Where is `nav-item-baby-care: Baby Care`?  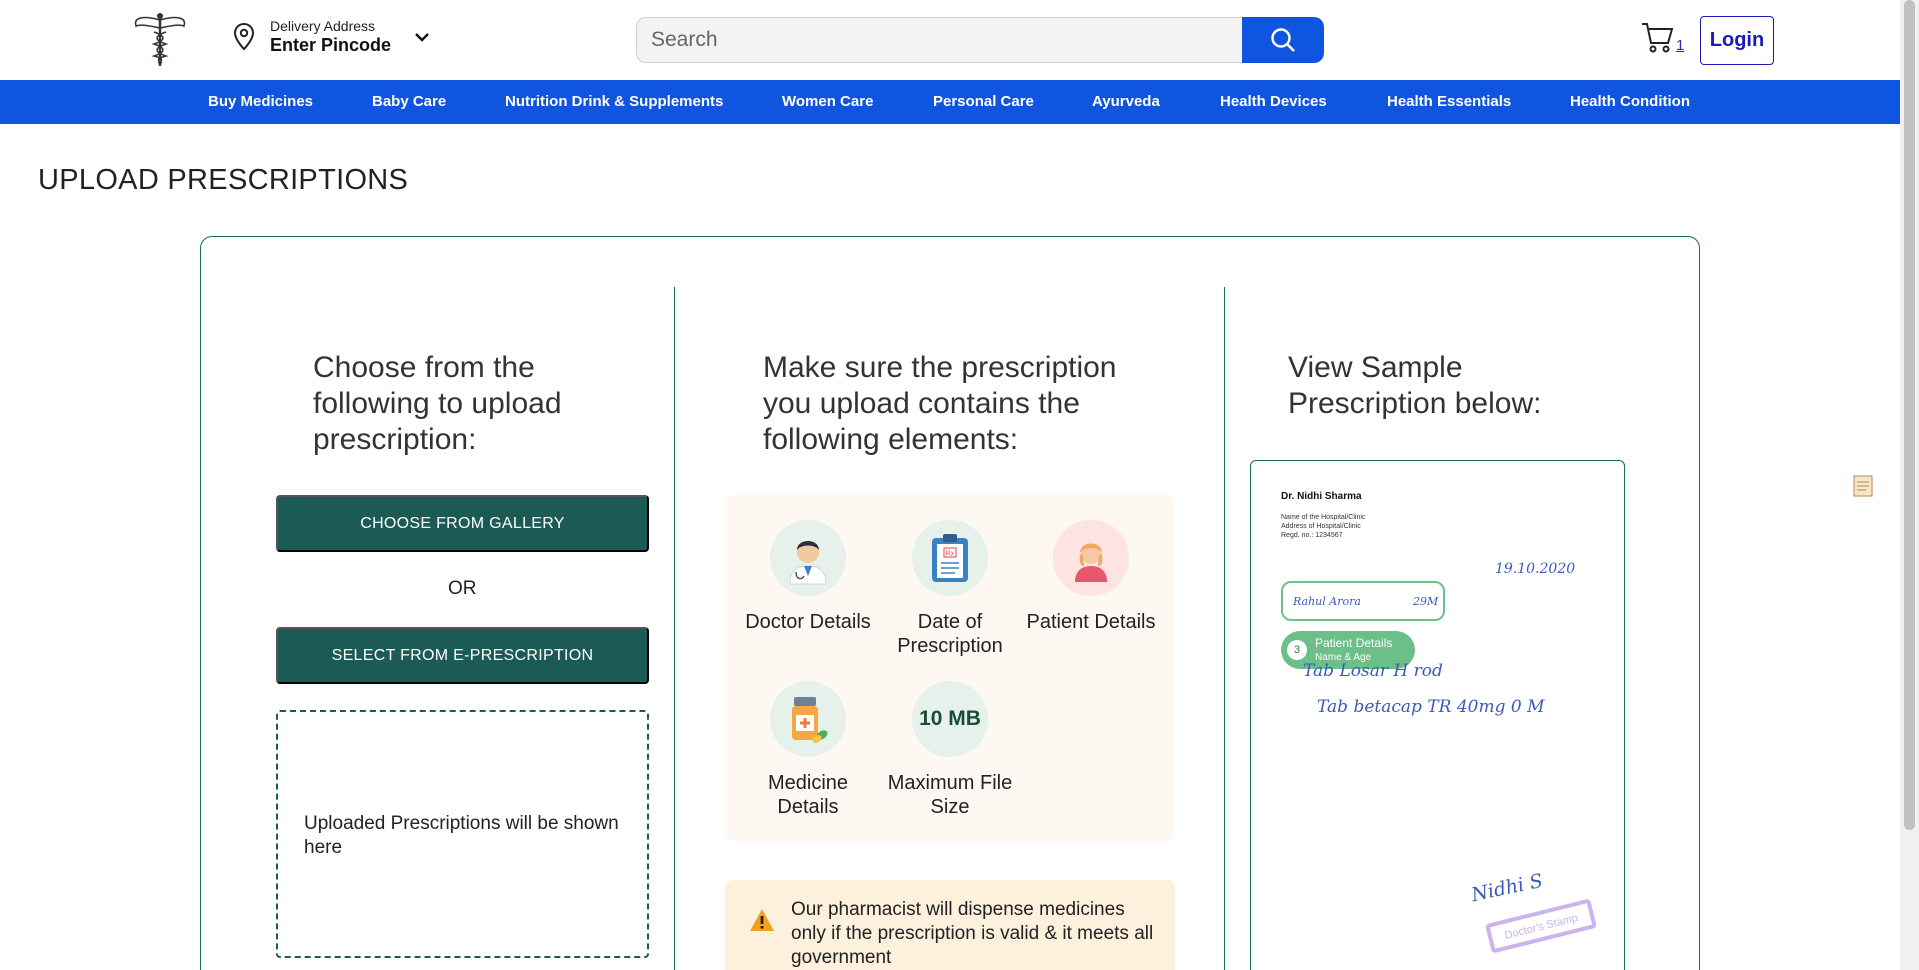 nav-item-baby-care: Baby Care is located at coordinates (409, 101).